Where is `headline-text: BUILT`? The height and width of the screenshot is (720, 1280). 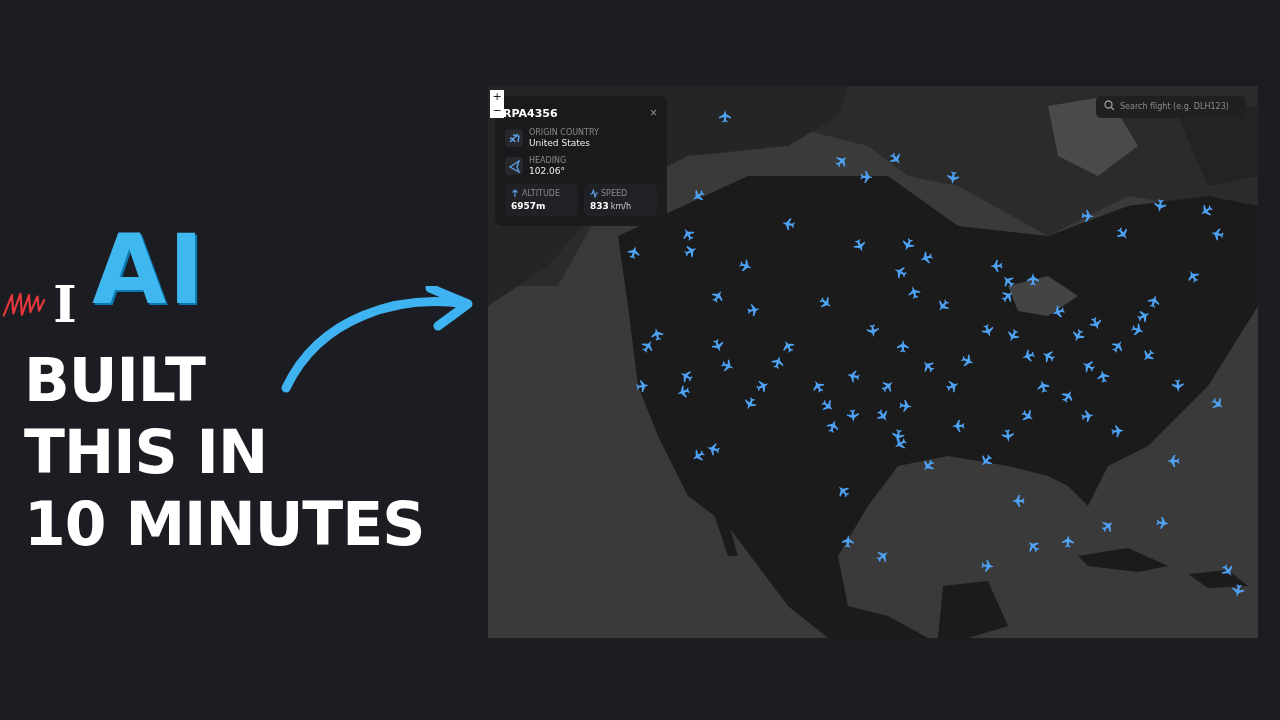 headline-text: BUILT is located at coordinates (115, 380).